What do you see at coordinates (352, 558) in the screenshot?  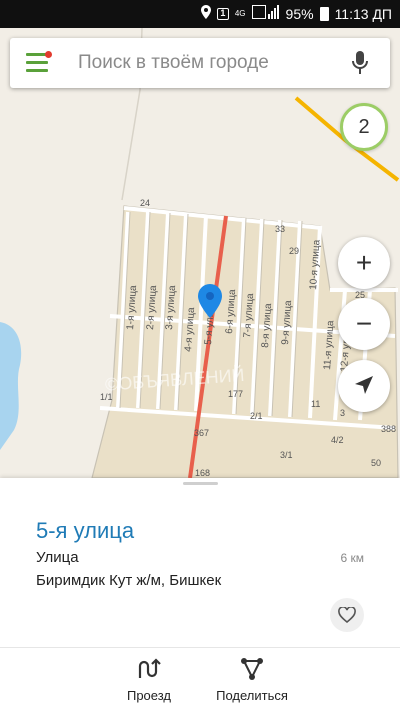 I see `place-distance: 6 км` at bounding box center [352, 558].